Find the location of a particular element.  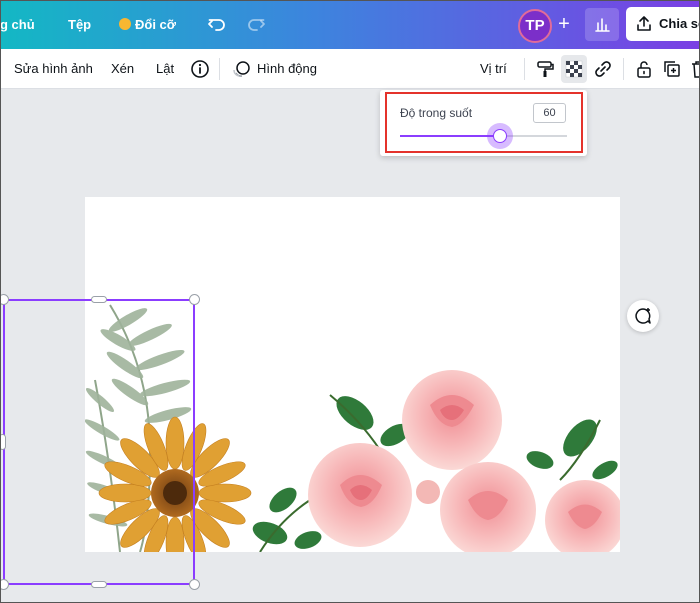

add-comment-button is located at coordinates (643, 316).